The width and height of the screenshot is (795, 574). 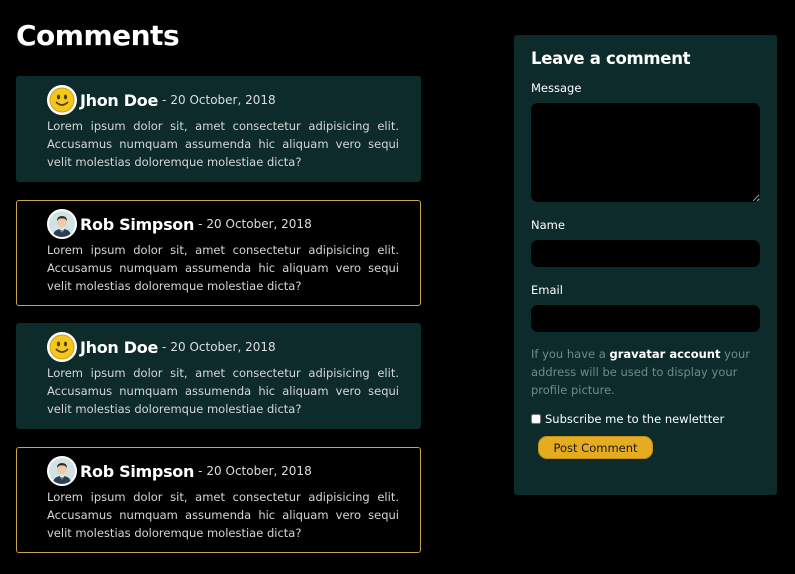 What do you see at coordinates (611, 58) in the screenshot?
I see `form-title: Leave a comment` at bounding box center [611, 58].